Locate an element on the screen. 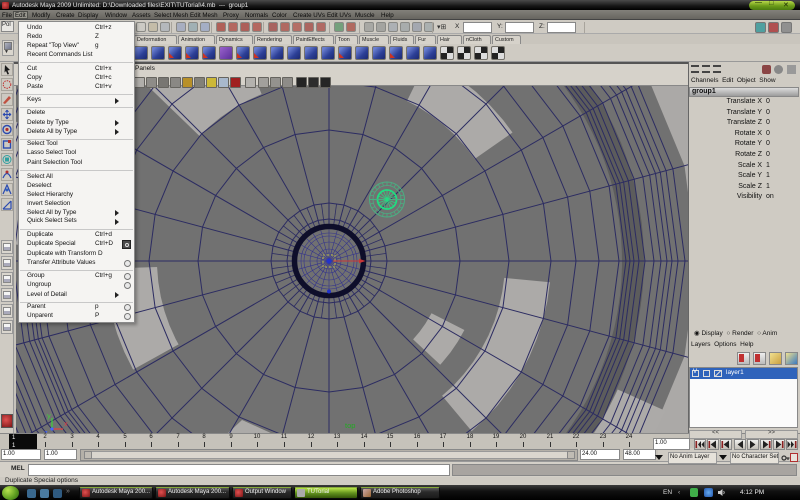 The width and height of the screenshot is (800, 500). svg-text: y is located at coordinates (49, 415).